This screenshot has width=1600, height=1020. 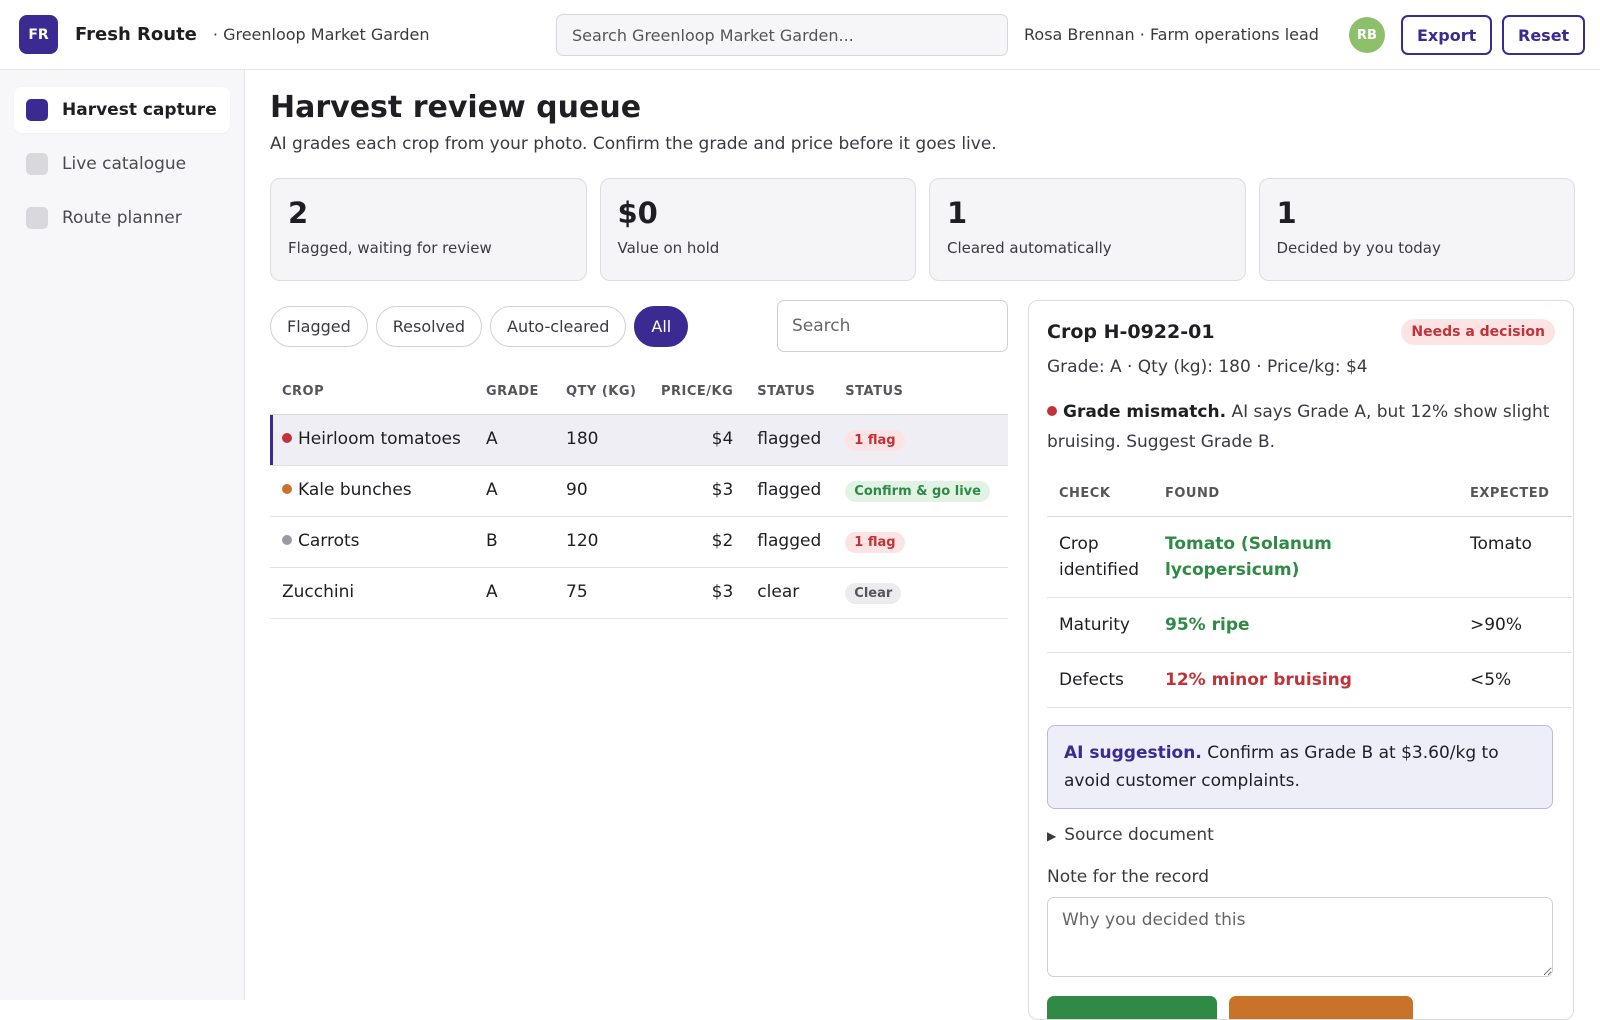 What do you see at coordinates (601, 440) in the screenshot?
I see `qty-cell: 180` at bounding box center [601, 440].